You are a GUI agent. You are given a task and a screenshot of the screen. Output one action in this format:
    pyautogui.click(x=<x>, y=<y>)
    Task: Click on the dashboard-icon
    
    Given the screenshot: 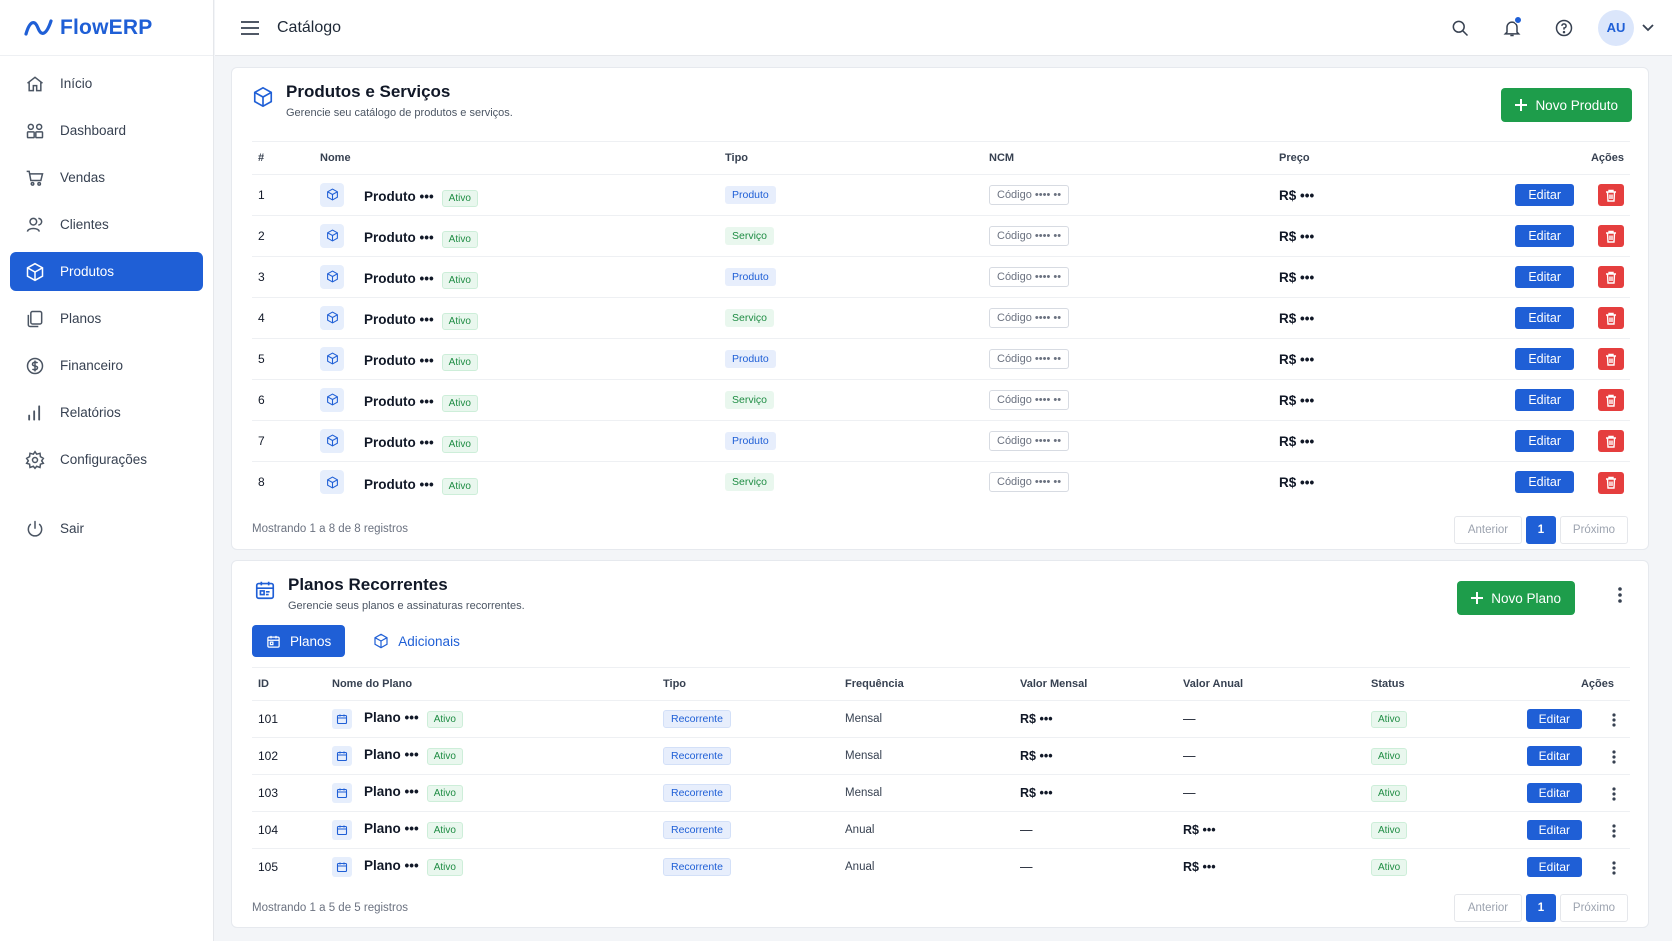 What is the action you would take?
    pyautogui.click(x=35, y=131)
    